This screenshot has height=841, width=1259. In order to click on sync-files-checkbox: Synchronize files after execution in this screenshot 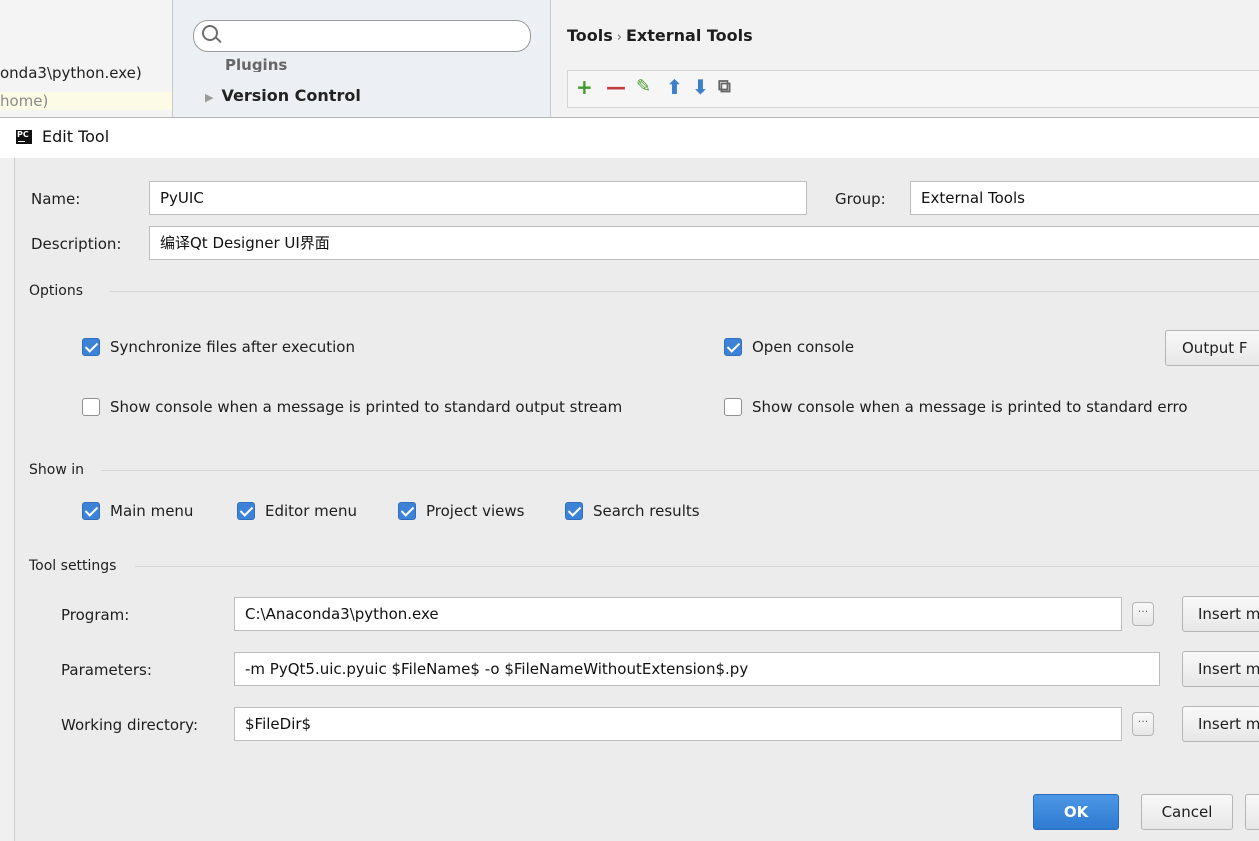, I will do `click(218, 347)`.